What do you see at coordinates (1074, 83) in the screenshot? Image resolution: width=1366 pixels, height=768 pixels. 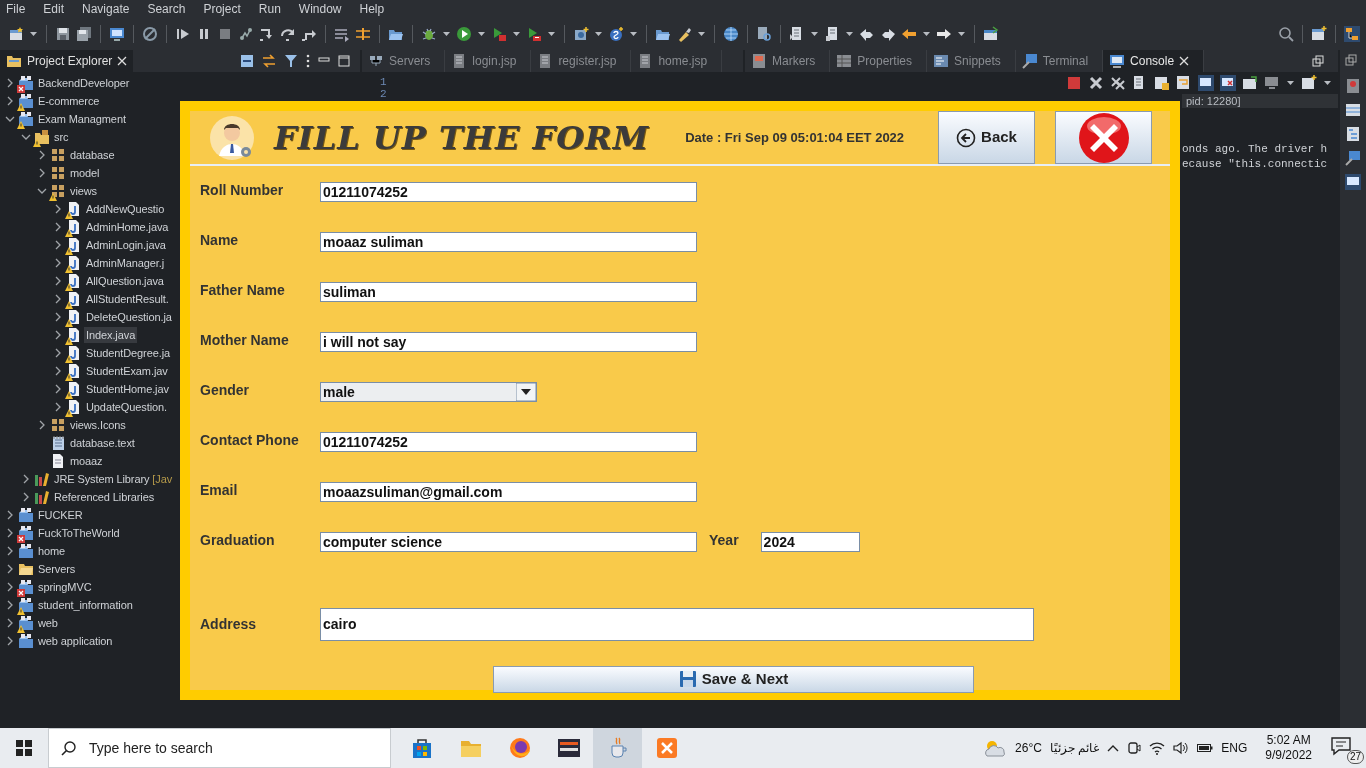 I see `terminate-icon` at bounding box center [1074, 83].